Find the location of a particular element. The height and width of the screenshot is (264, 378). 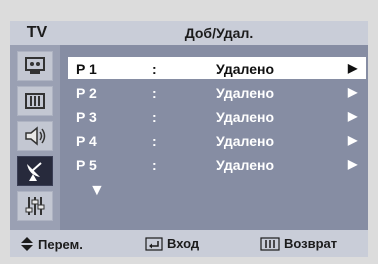

up-down-arrows-icon is located at coordinates (27, 244).